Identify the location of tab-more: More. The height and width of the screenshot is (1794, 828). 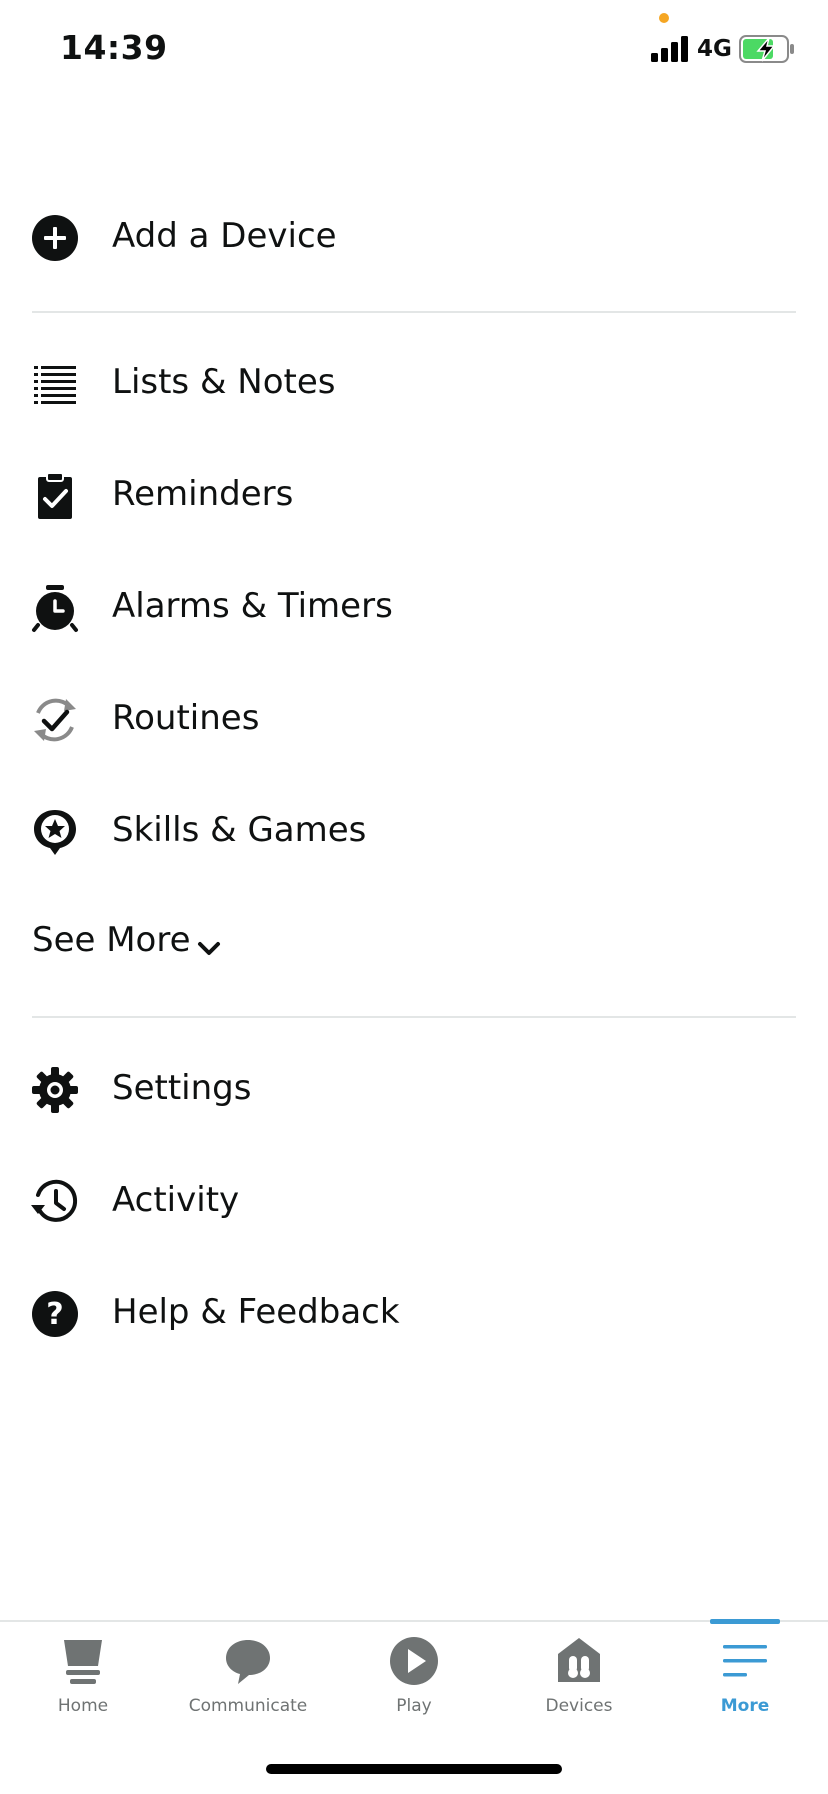
(745, 1677).